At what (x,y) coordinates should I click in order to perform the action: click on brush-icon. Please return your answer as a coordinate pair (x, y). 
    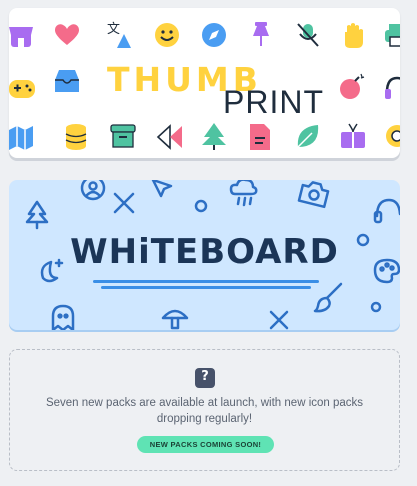
    Looking at the image, I should click on (328, 297).